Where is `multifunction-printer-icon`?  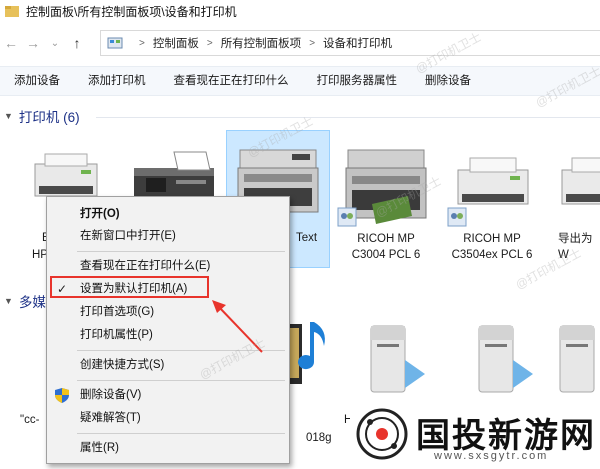 multifunction-printer-icon is located at coordinates (382, 188).